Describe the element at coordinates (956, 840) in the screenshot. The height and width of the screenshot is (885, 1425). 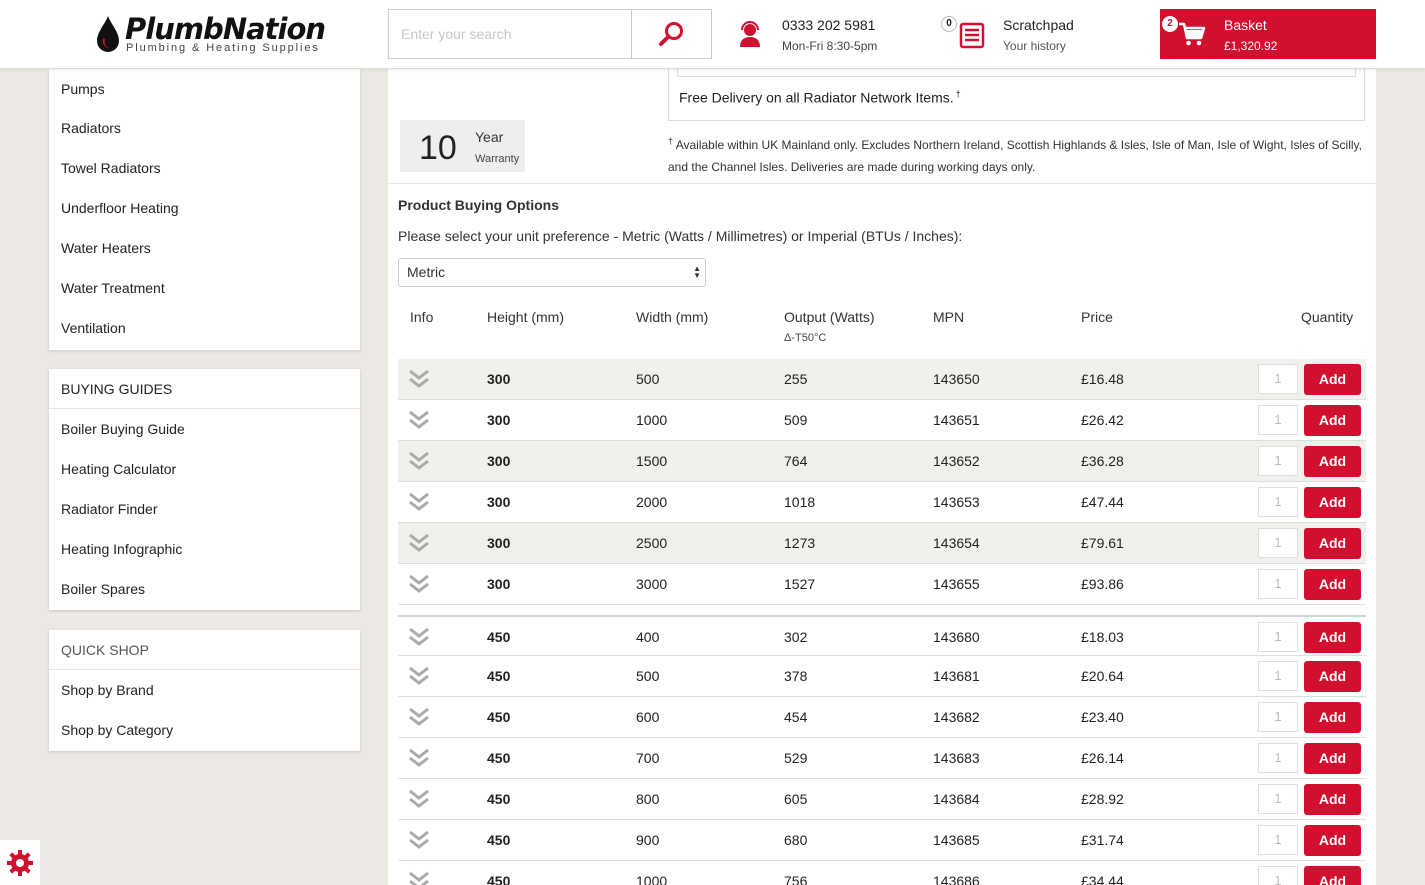
I see `row-mpn: 143685` at that location.